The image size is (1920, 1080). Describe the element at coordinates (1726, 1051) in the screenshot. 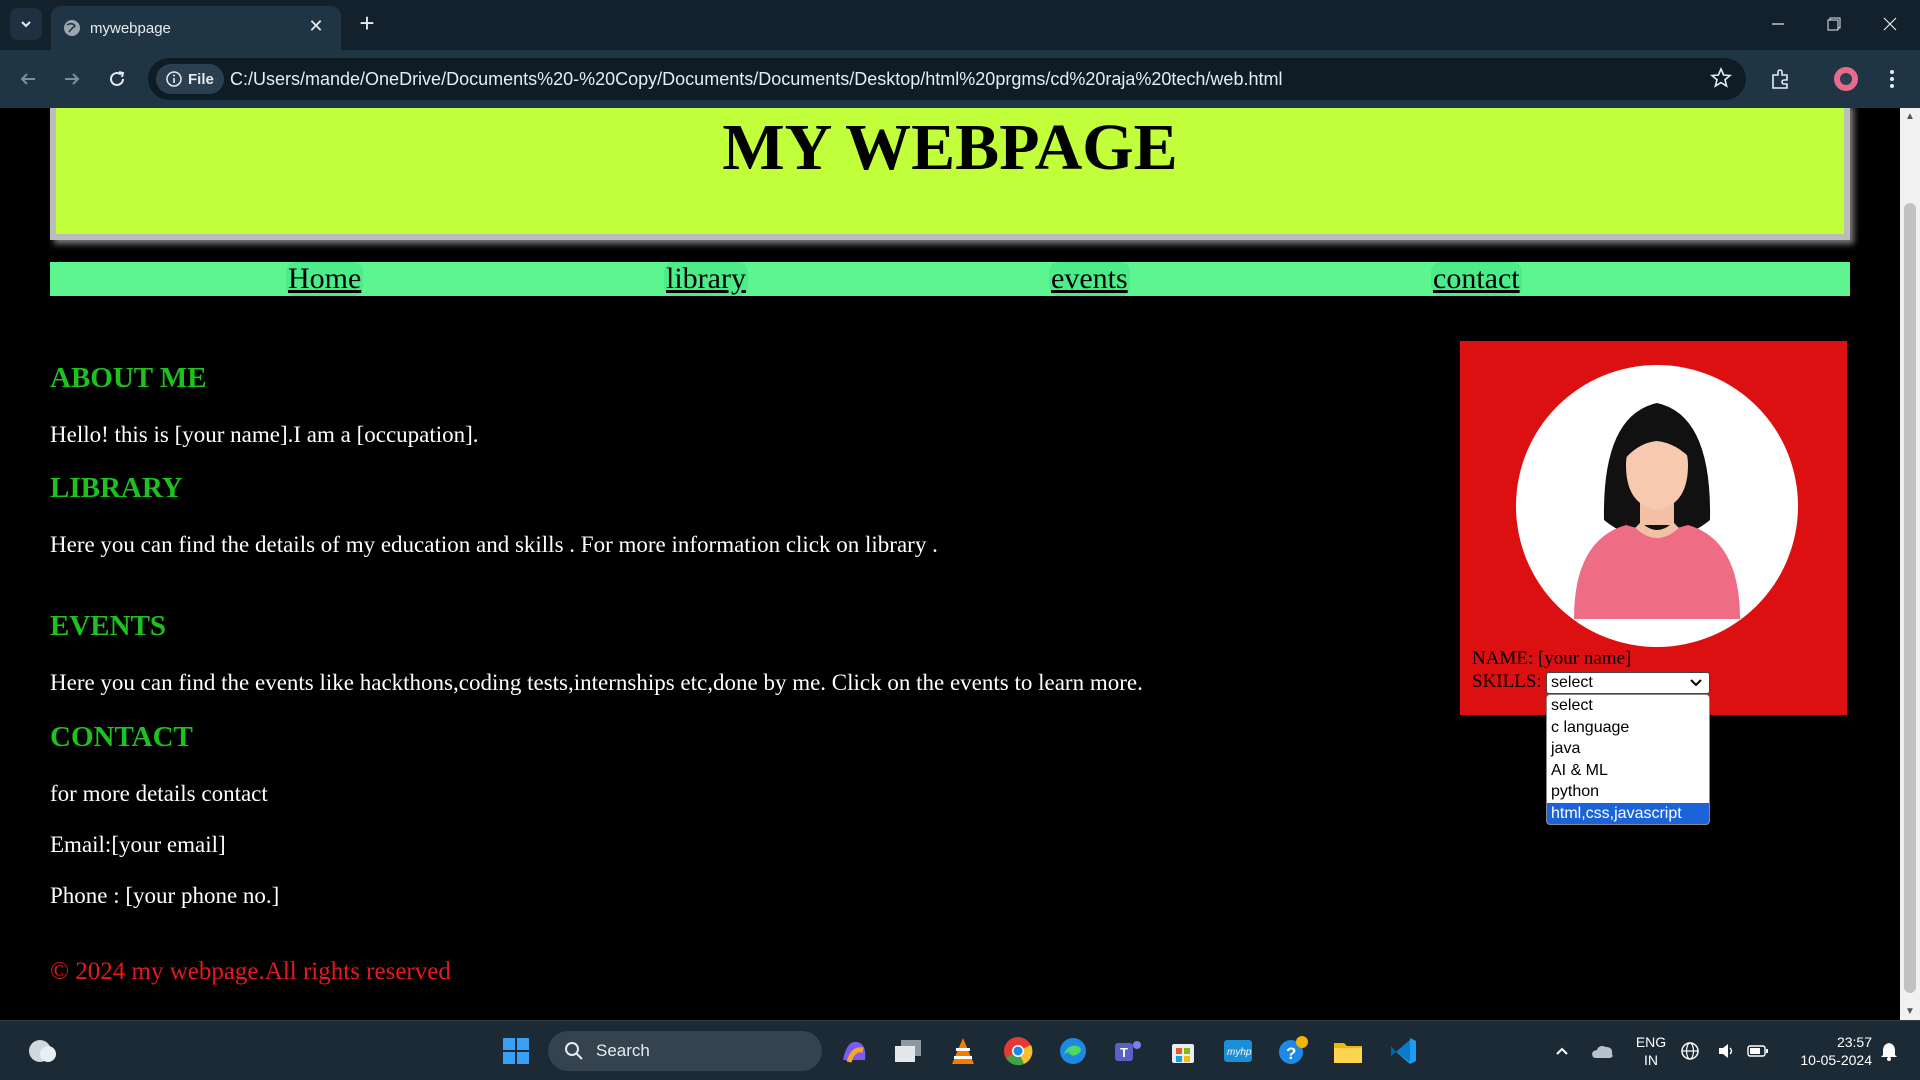

I see `volume-tray` at that location.